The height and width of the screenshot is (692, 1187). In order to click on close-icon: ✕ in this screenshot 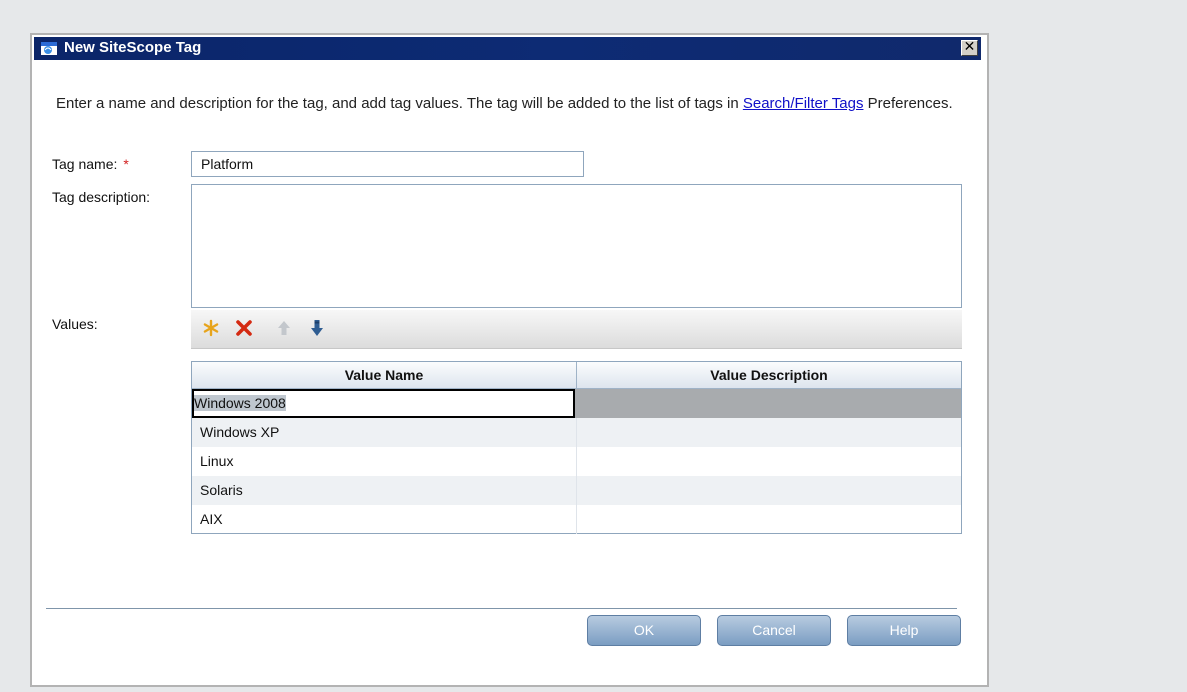, I will do `click(970, 47)`.